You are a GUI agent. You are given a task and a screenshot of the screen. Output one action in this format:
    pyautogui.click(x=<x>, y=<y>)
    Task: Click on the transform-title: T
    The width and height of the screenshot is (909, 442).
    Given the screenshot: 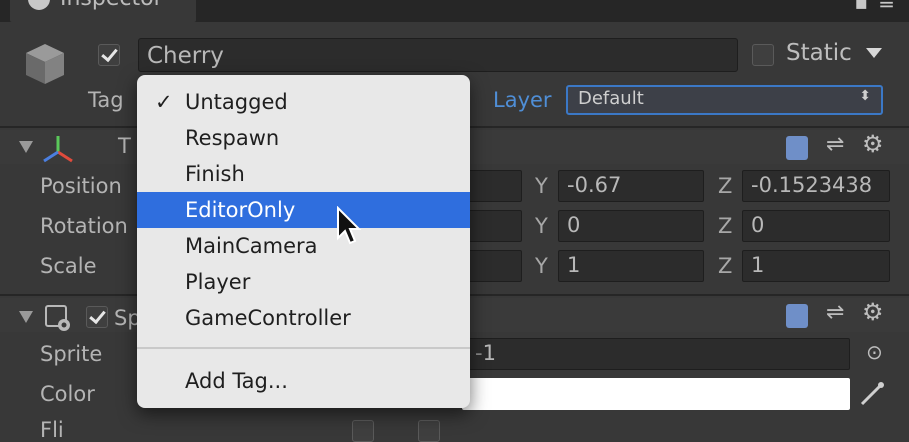 What is the action you would take?
    pyautogui.click(x=124, y=146)
    